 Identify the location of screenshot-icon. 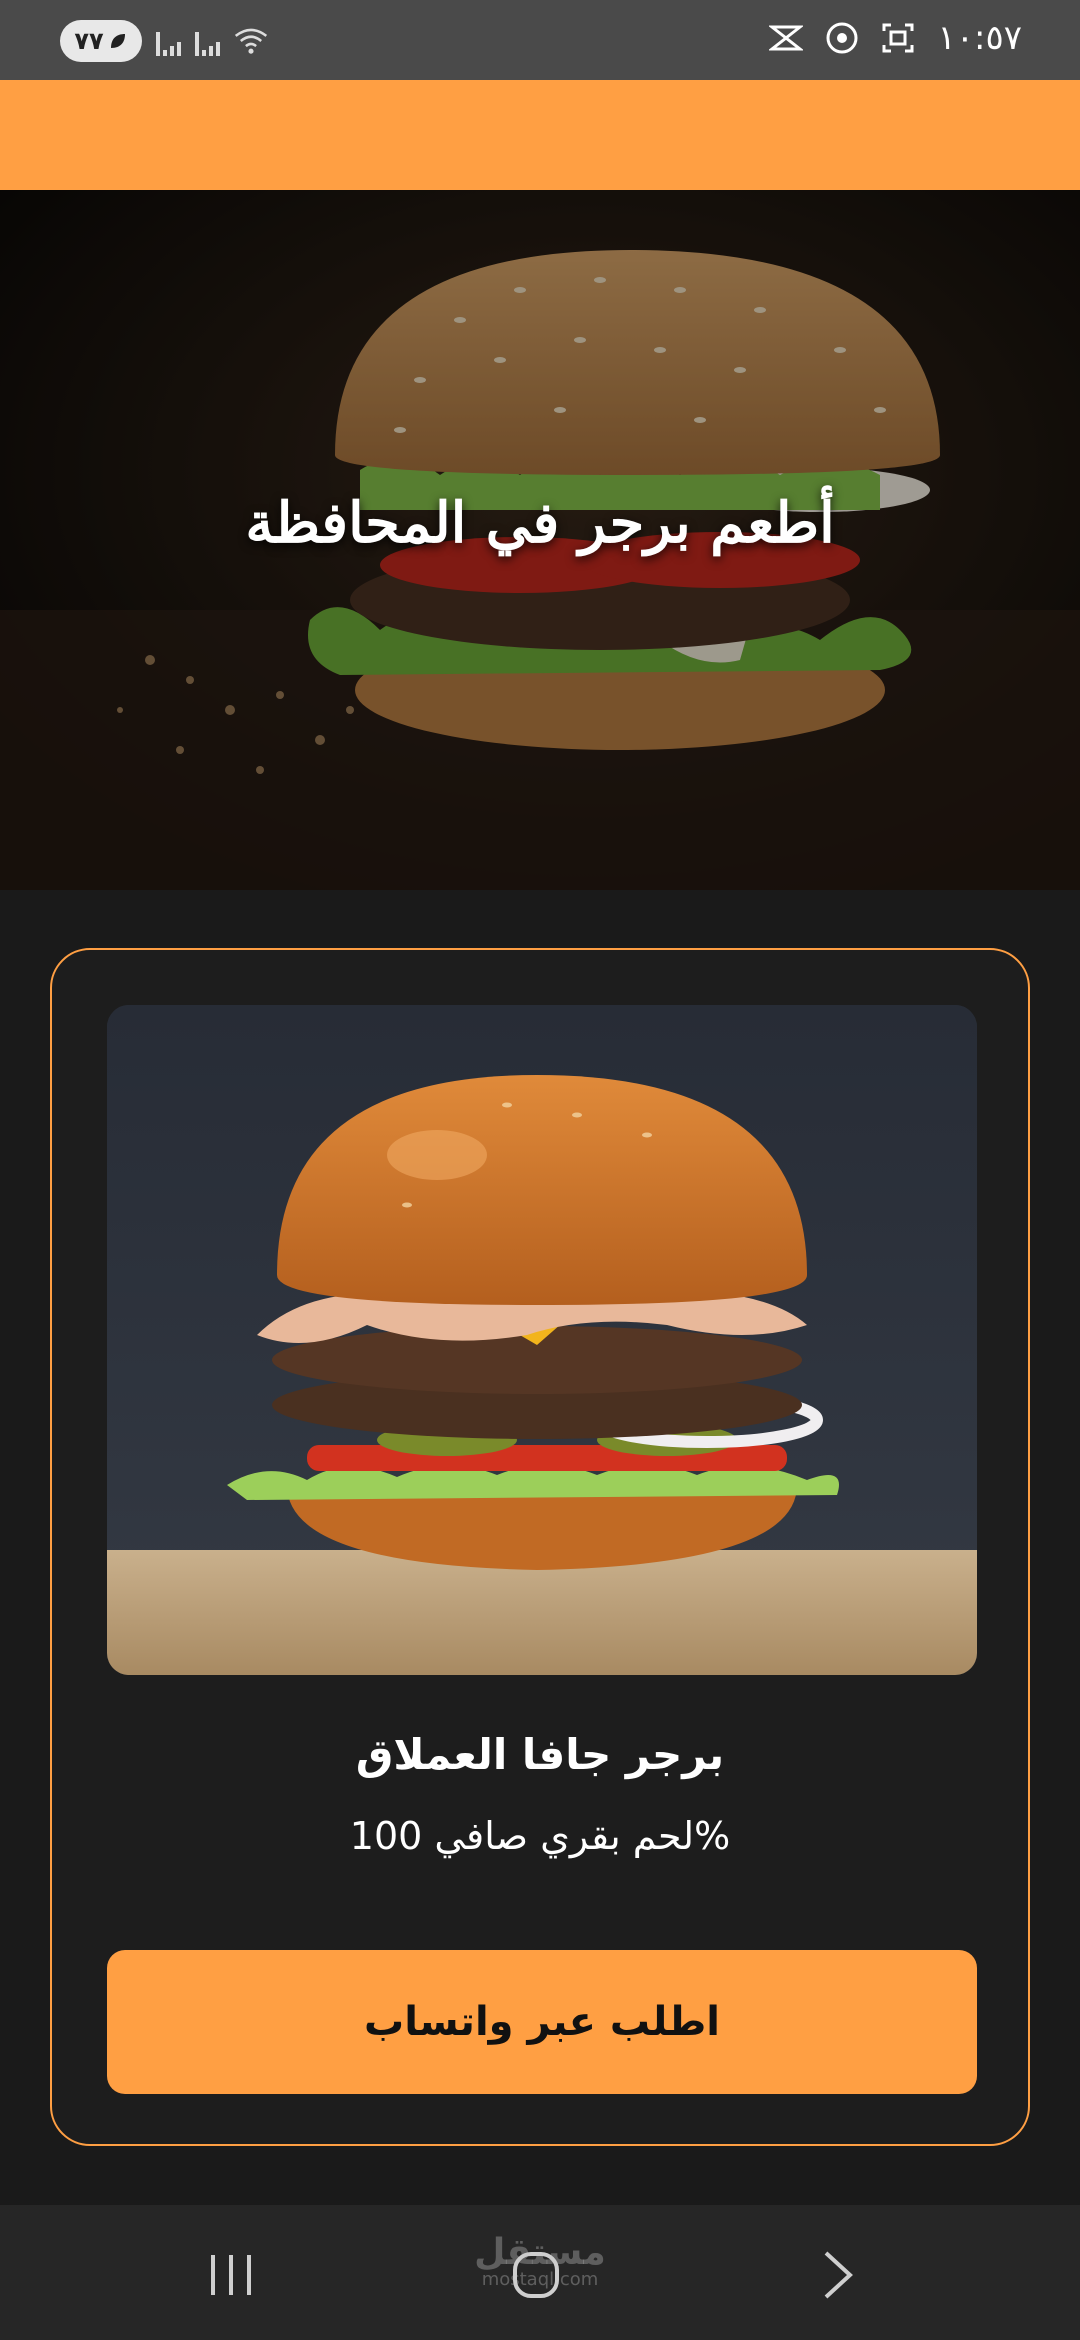
(898, 38).